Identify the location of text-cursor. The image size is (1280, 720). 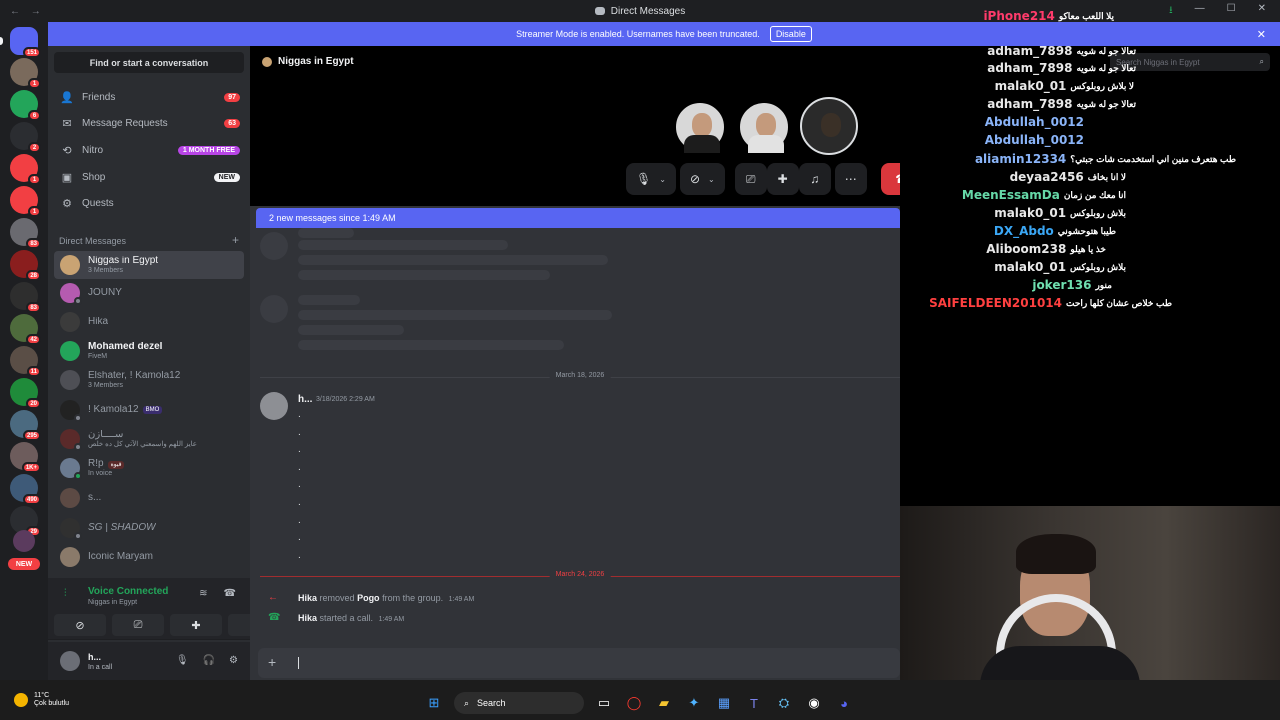
(298, 663).